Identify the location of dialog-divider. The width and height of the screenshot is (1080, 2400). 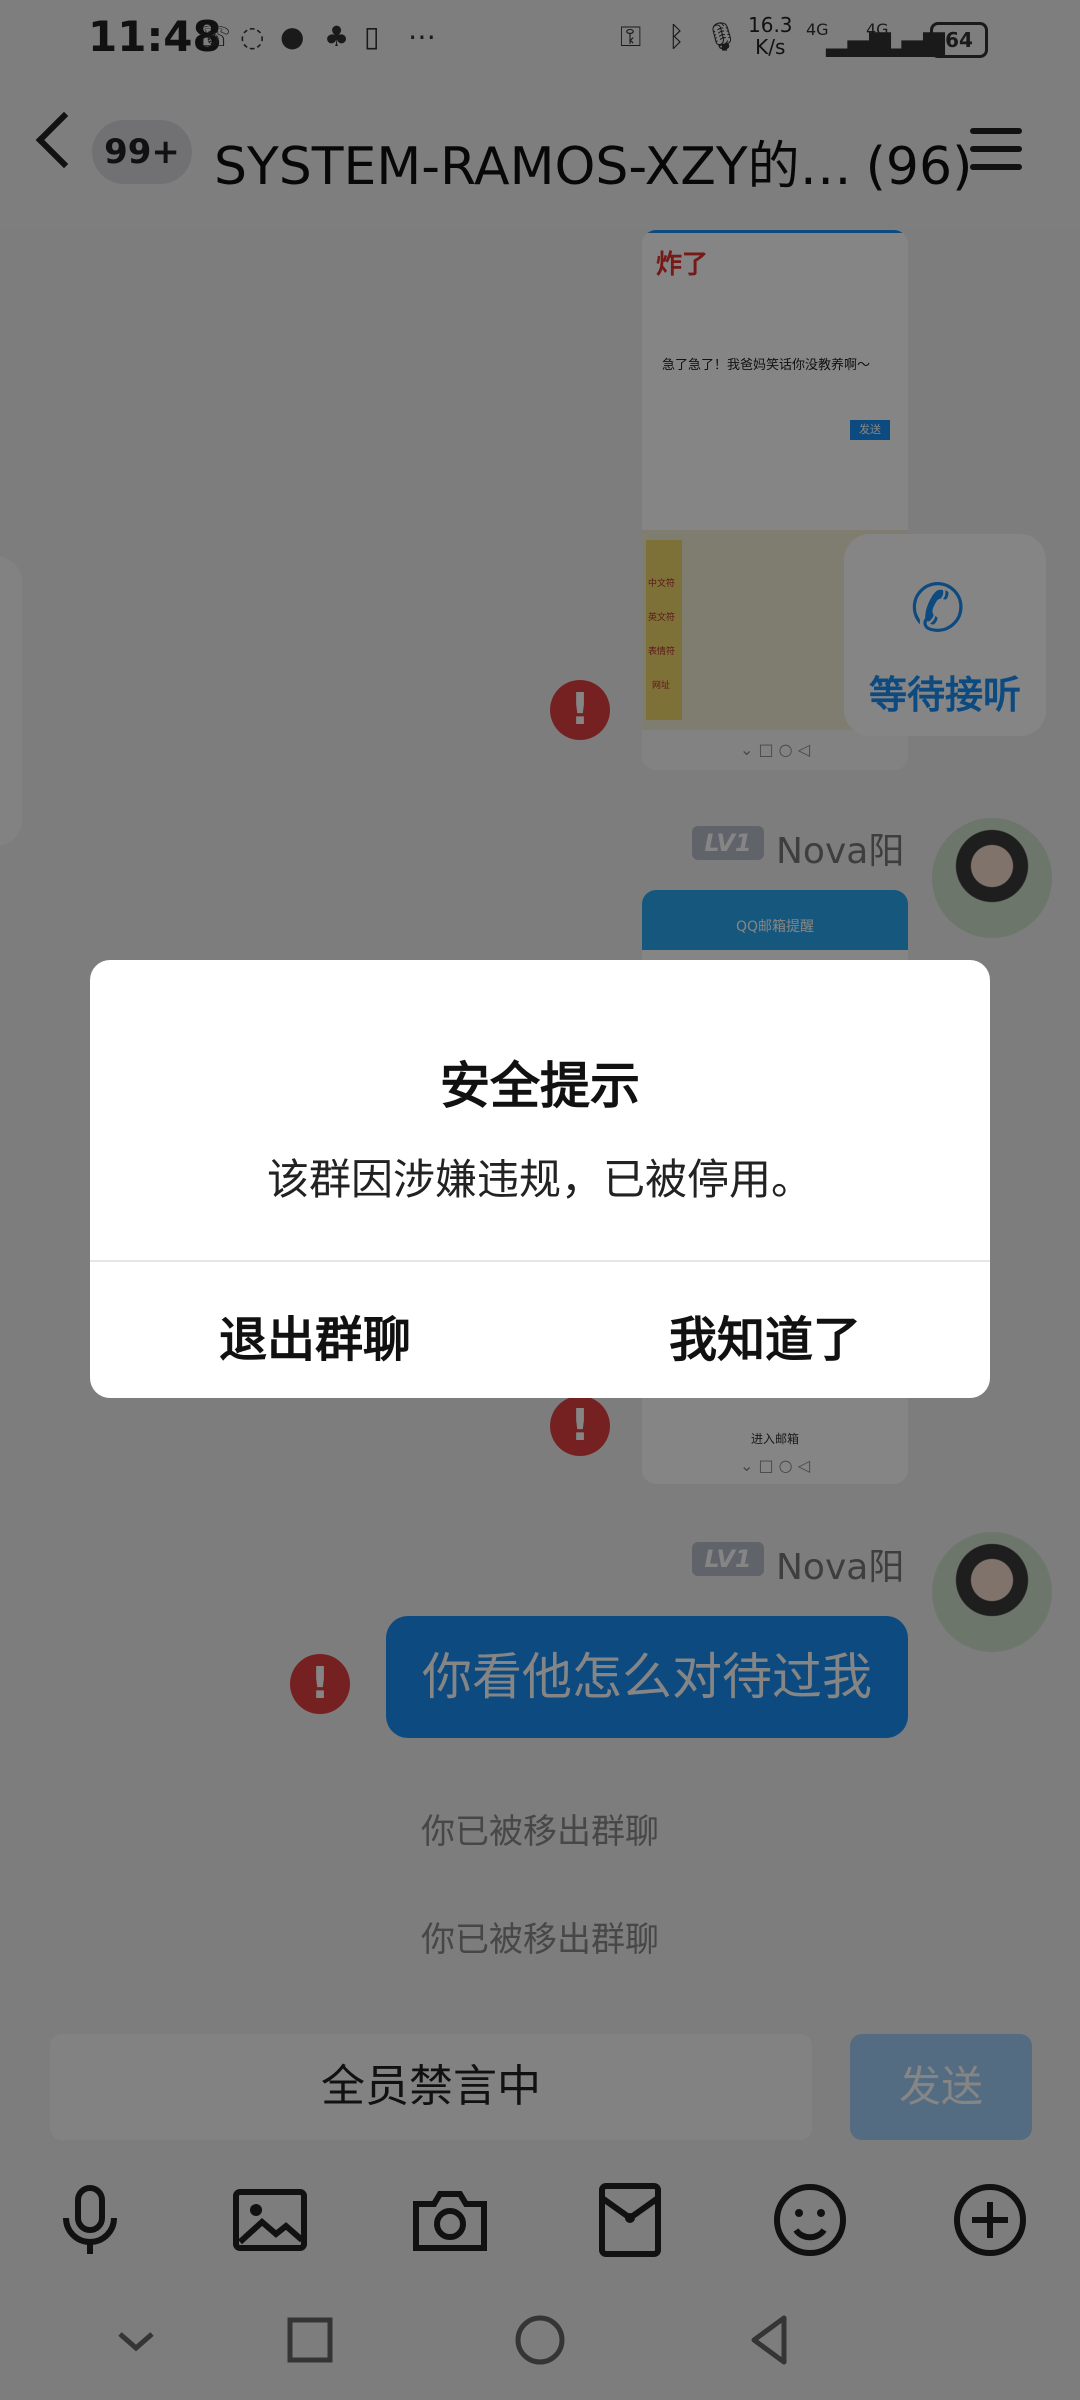
(540, 1261).